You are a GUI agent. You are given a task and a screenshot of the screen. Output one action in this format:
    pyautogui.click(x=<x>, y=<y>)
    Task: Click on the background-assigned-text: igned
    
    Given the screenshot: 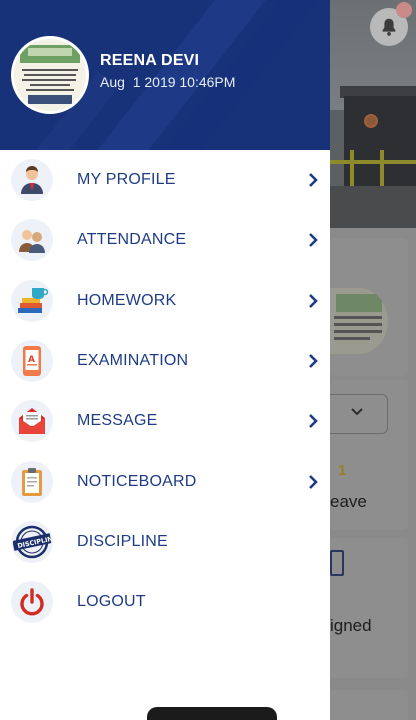 What is the action you would take?
    pyautogui.click(x=351, y=625)
    